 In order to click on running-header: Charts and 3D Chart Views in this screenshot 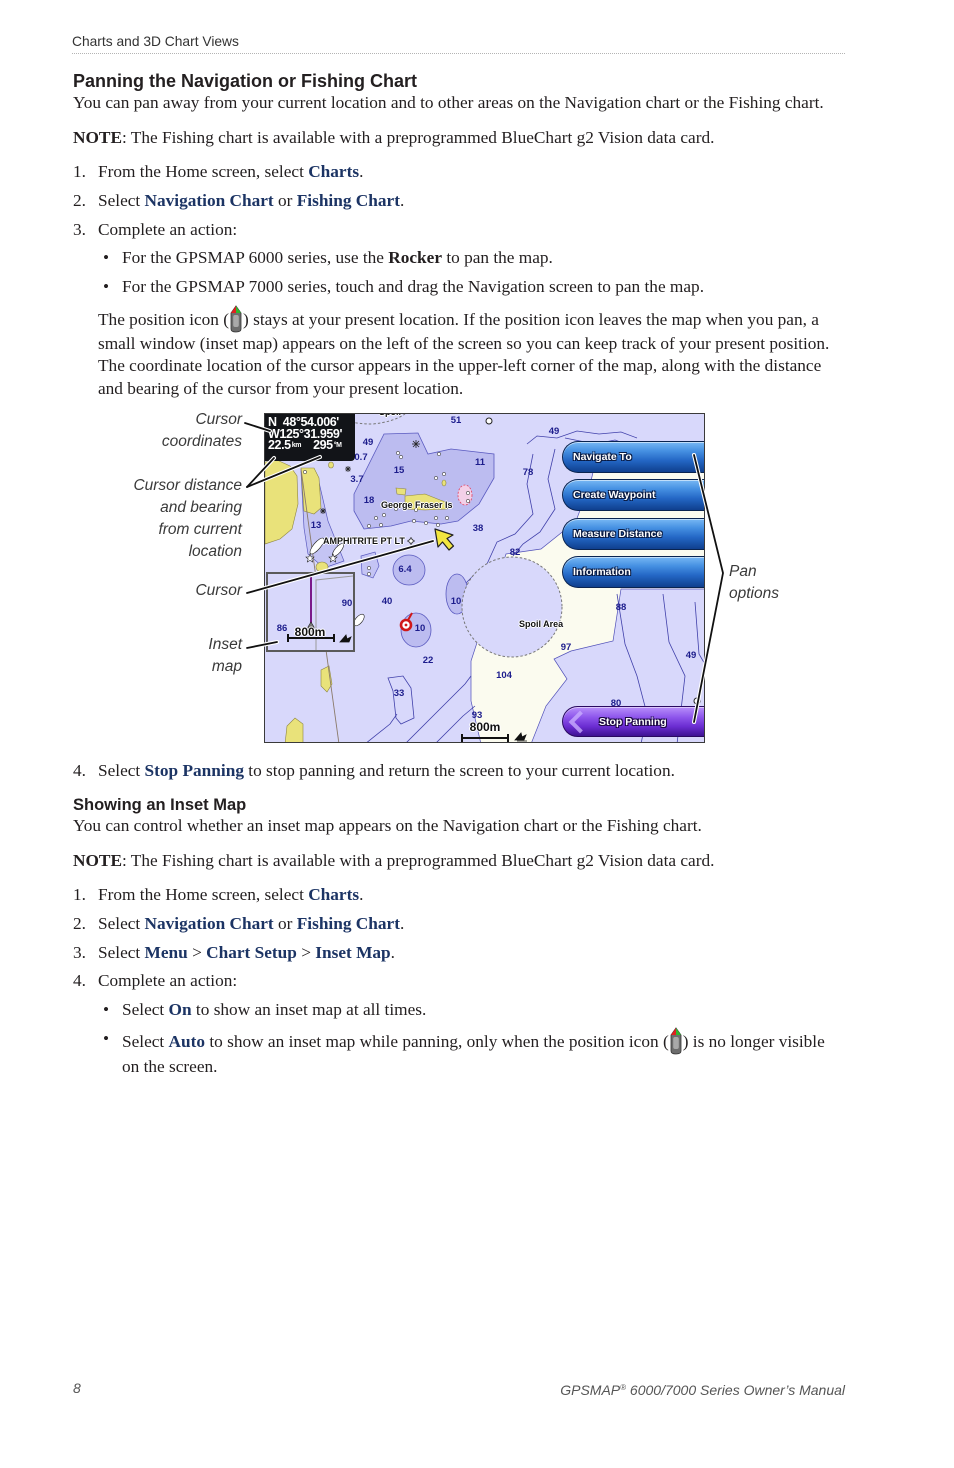, I will do `click(155, 41)`.